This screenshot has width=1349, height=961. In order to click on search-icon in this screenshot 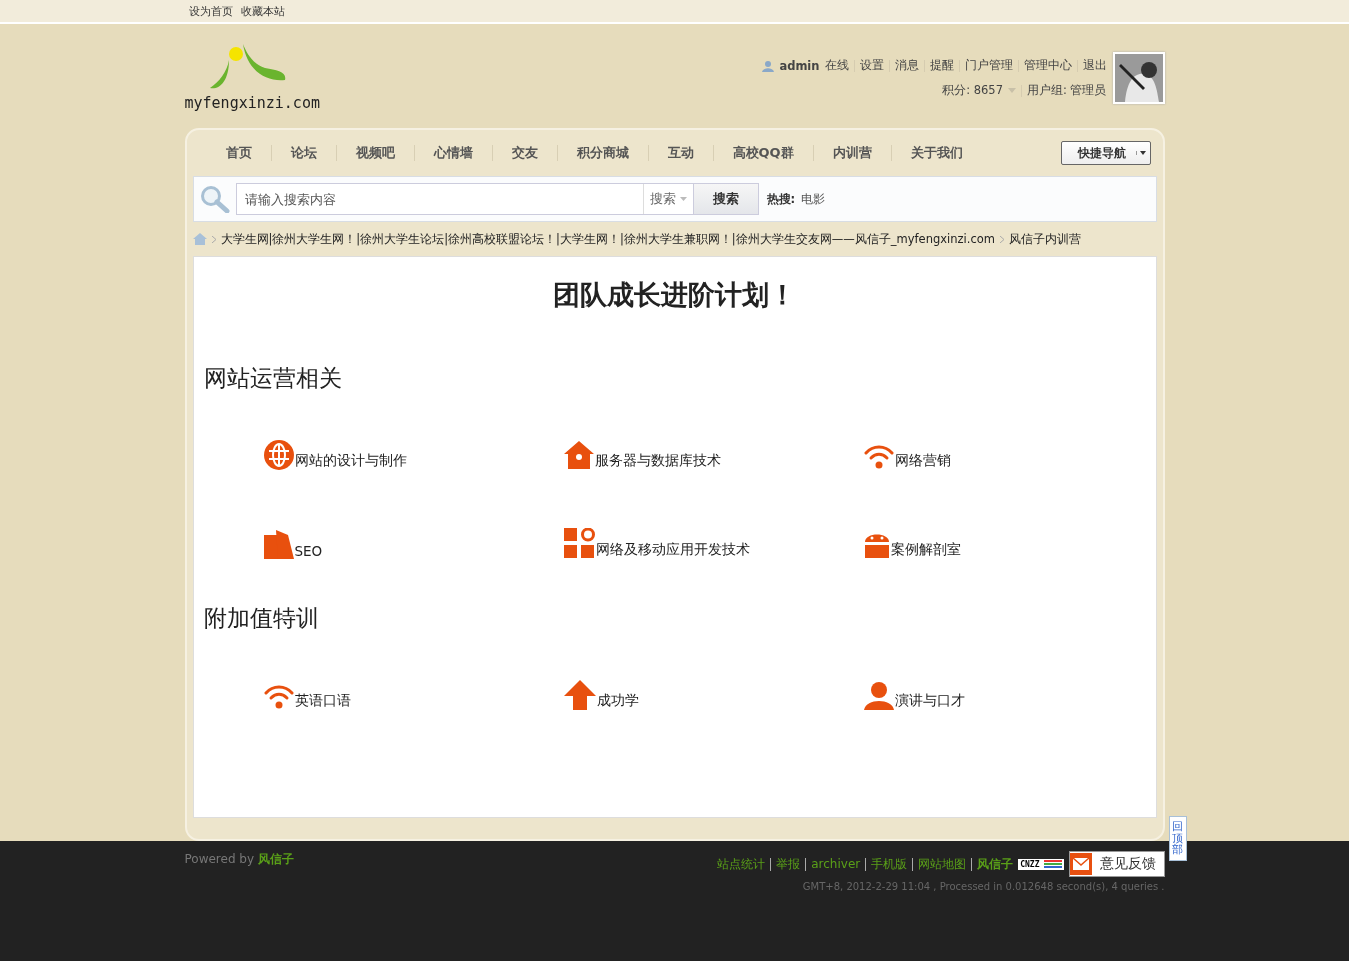, I will do `click(214, 199)`.